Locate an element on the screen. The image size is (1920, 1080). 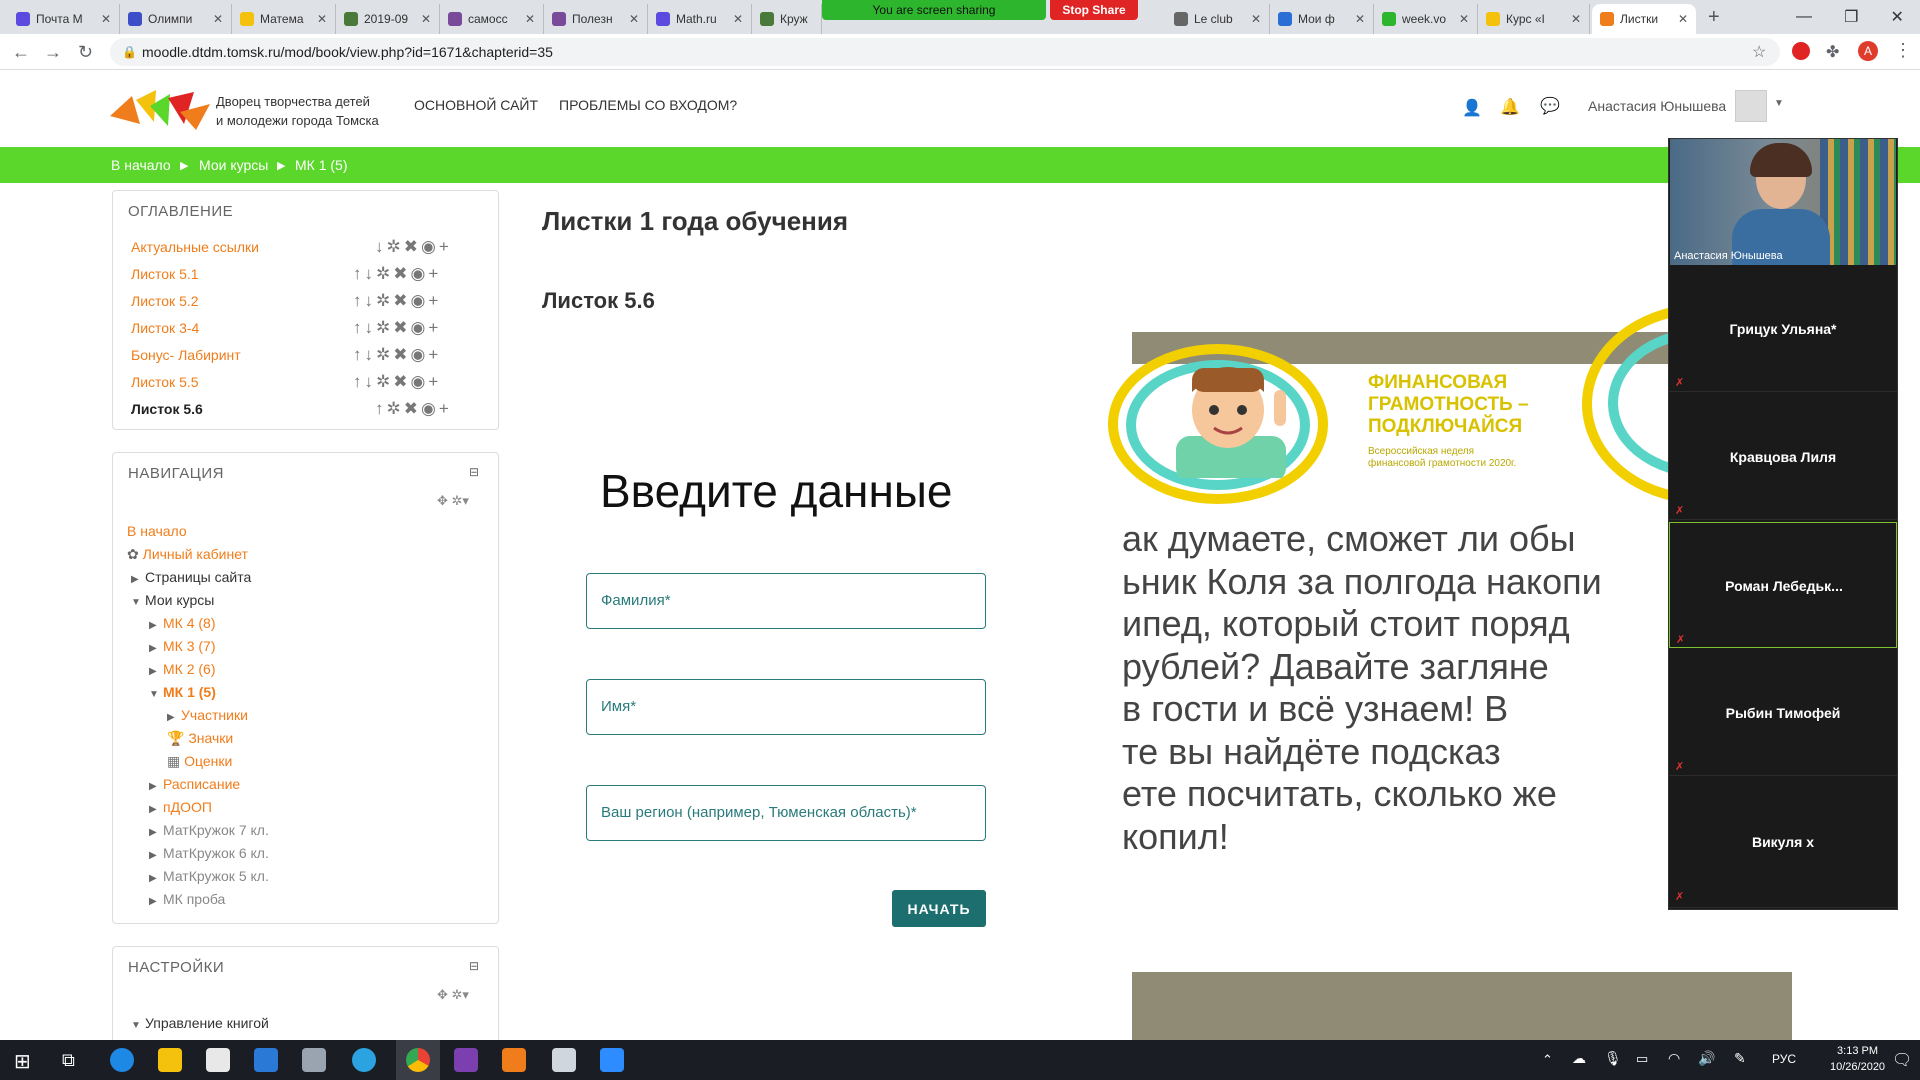
browser-tab: Почта M ✕ is located at coordinates (64, 19).